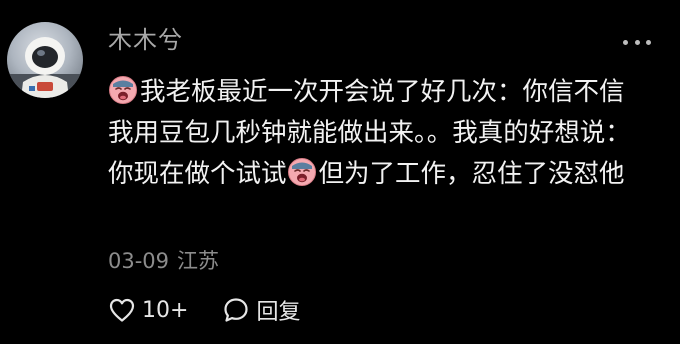 The height and width of the screenshot is (344, 680). What do you see at coordinates (122, 310) in the screenshot?
I see `heart-outline-icon` at bounding box center [122, 310].